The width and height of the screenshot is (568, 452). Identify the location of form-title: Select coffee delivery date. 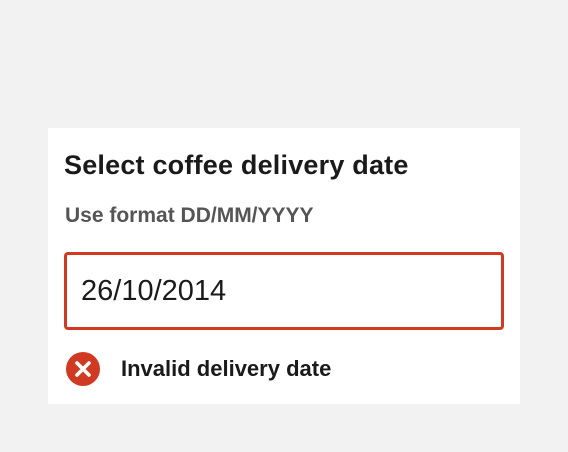
(236, 165).